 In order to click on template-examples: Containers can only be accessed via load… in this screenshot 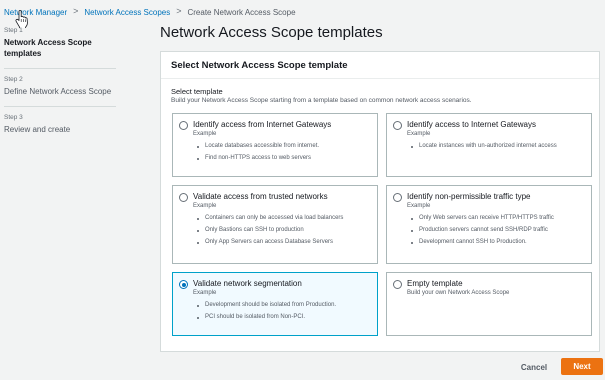, I will do `click(275, 230)`.